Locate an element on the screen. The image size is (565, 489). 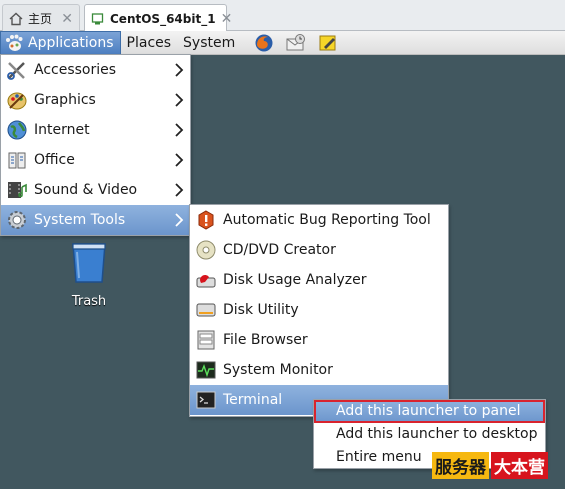
menu-item-accessories: Accessories is located at coordinates (95, 70).